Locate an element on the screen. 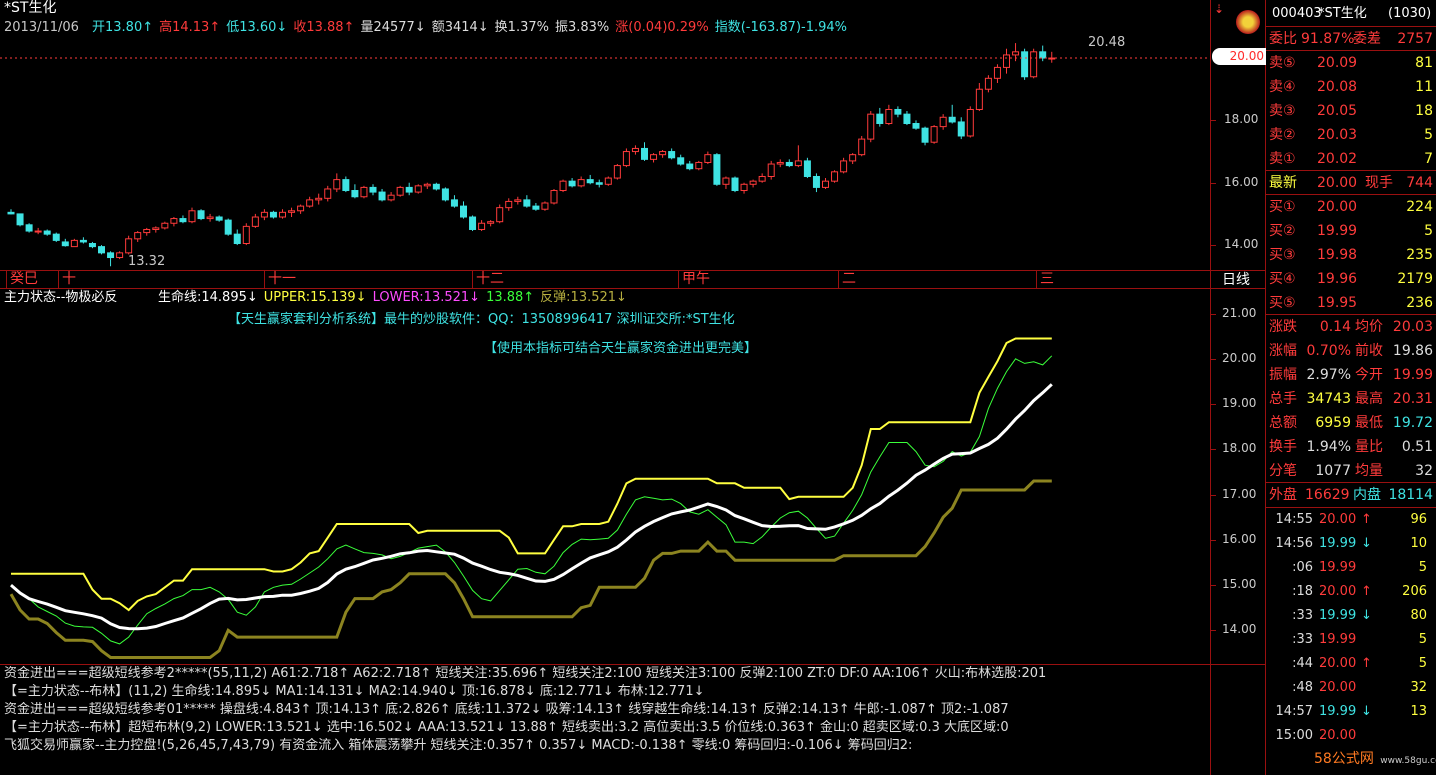 The height and width of the screenshot is (775, 1436). trade-tick-row: :33 19.99 5 is located at coordinates (1350, 640).